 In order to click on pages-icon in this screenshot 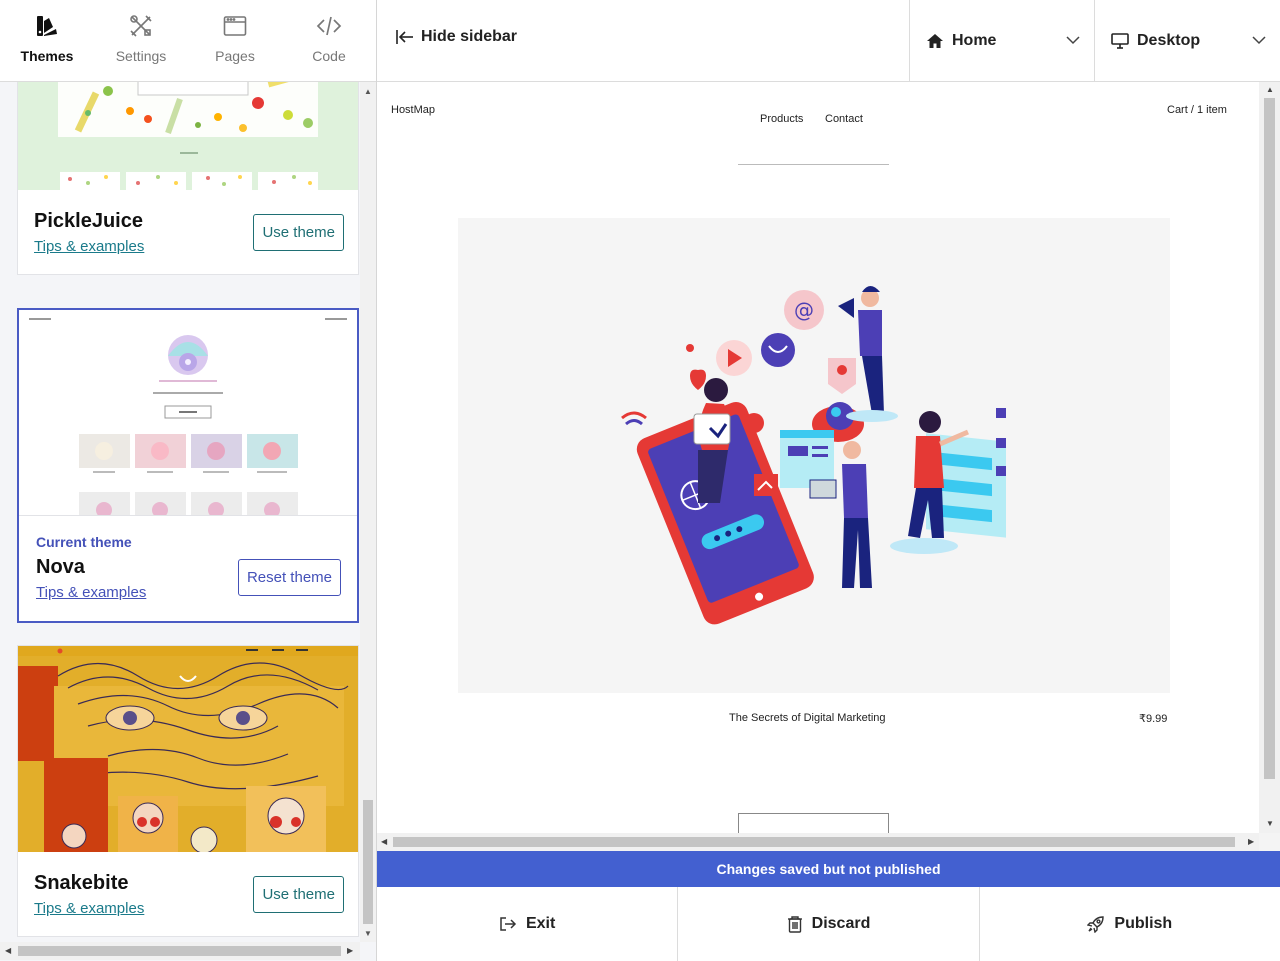, I will do `click(235, 26)`.